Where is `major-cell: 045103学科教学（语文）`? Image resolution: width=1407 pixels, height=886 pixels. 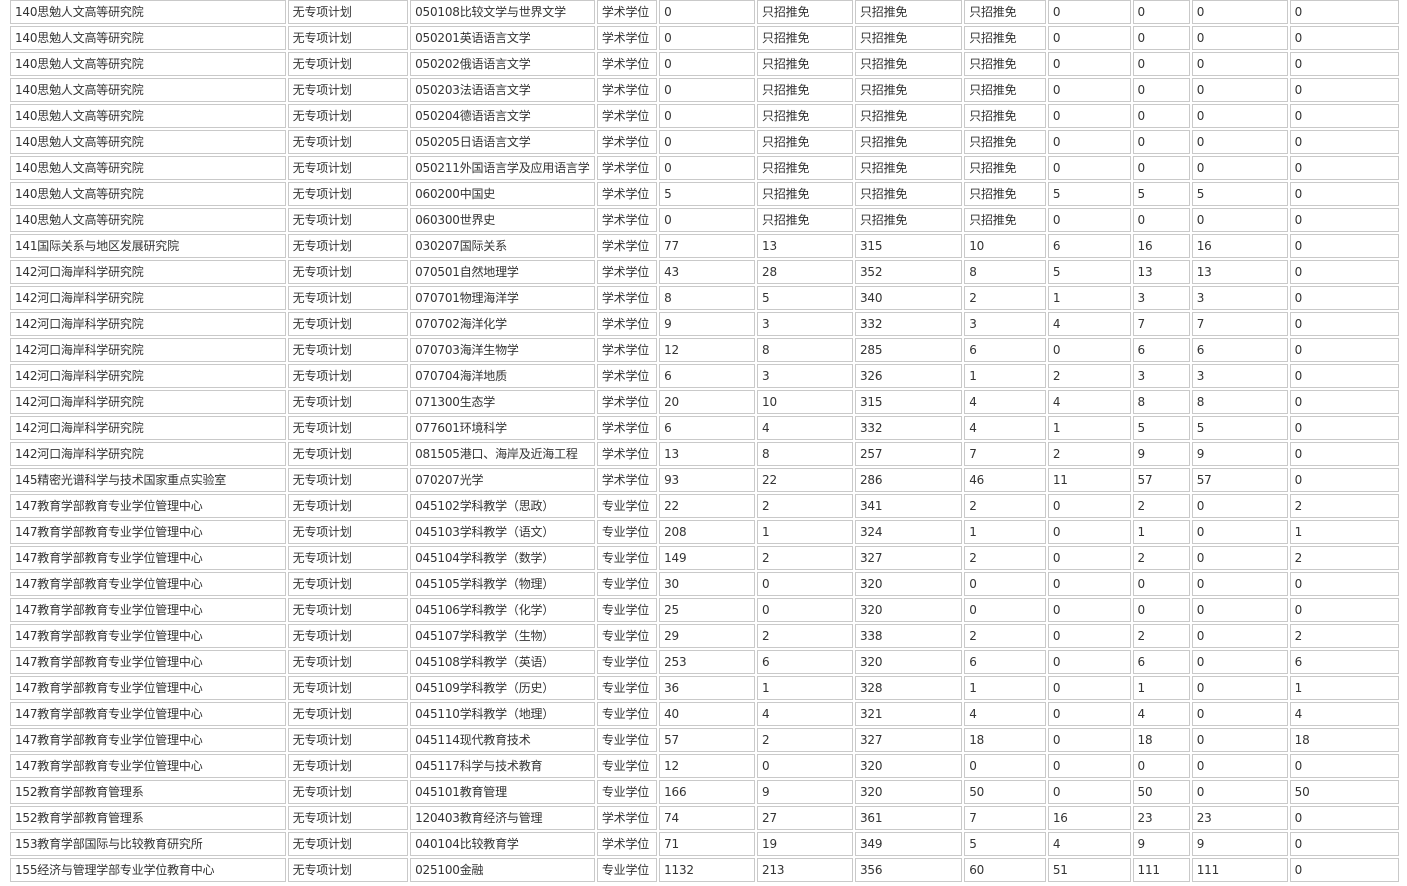 major-cell: 045103学科教学（语文） is located at coordinates (502, 532).